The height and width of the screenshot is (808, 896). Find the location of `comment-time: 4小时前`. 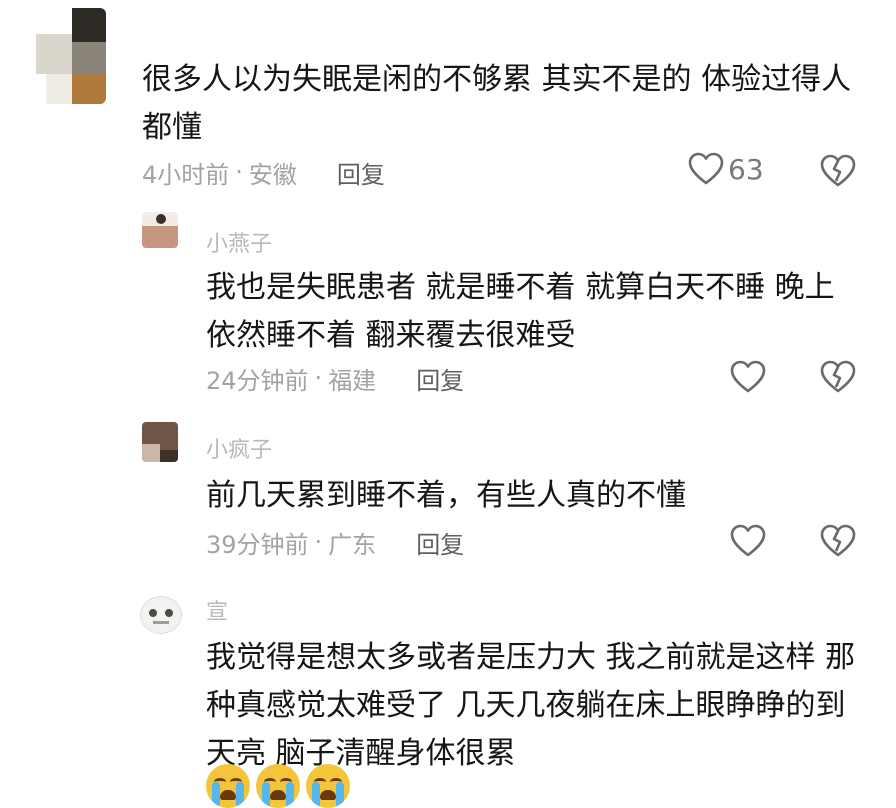

comment-time: 4小时前 is located at coordinates (186, 174).